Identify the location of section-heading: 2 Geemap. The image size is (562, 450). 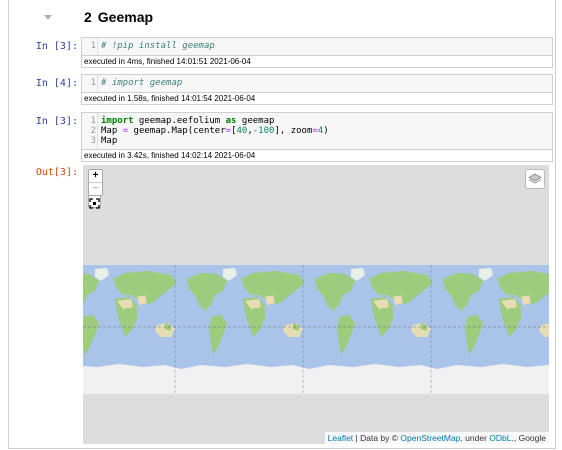
(118, 17).